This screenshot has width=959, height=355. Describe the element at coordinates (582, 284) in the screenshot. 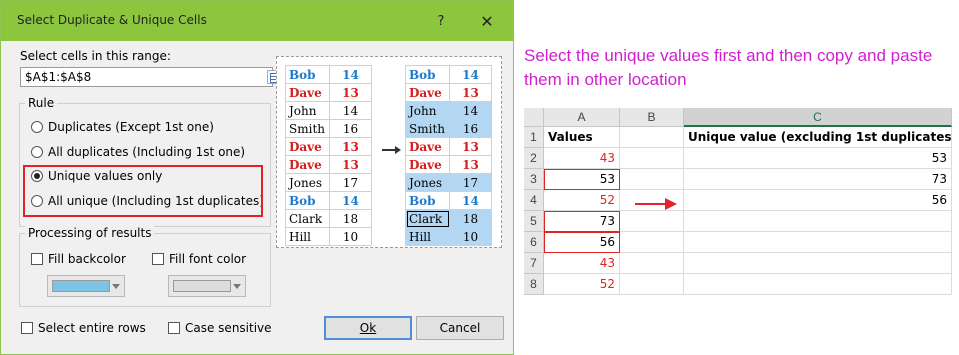

I see `cell-a8: 52` at that location.